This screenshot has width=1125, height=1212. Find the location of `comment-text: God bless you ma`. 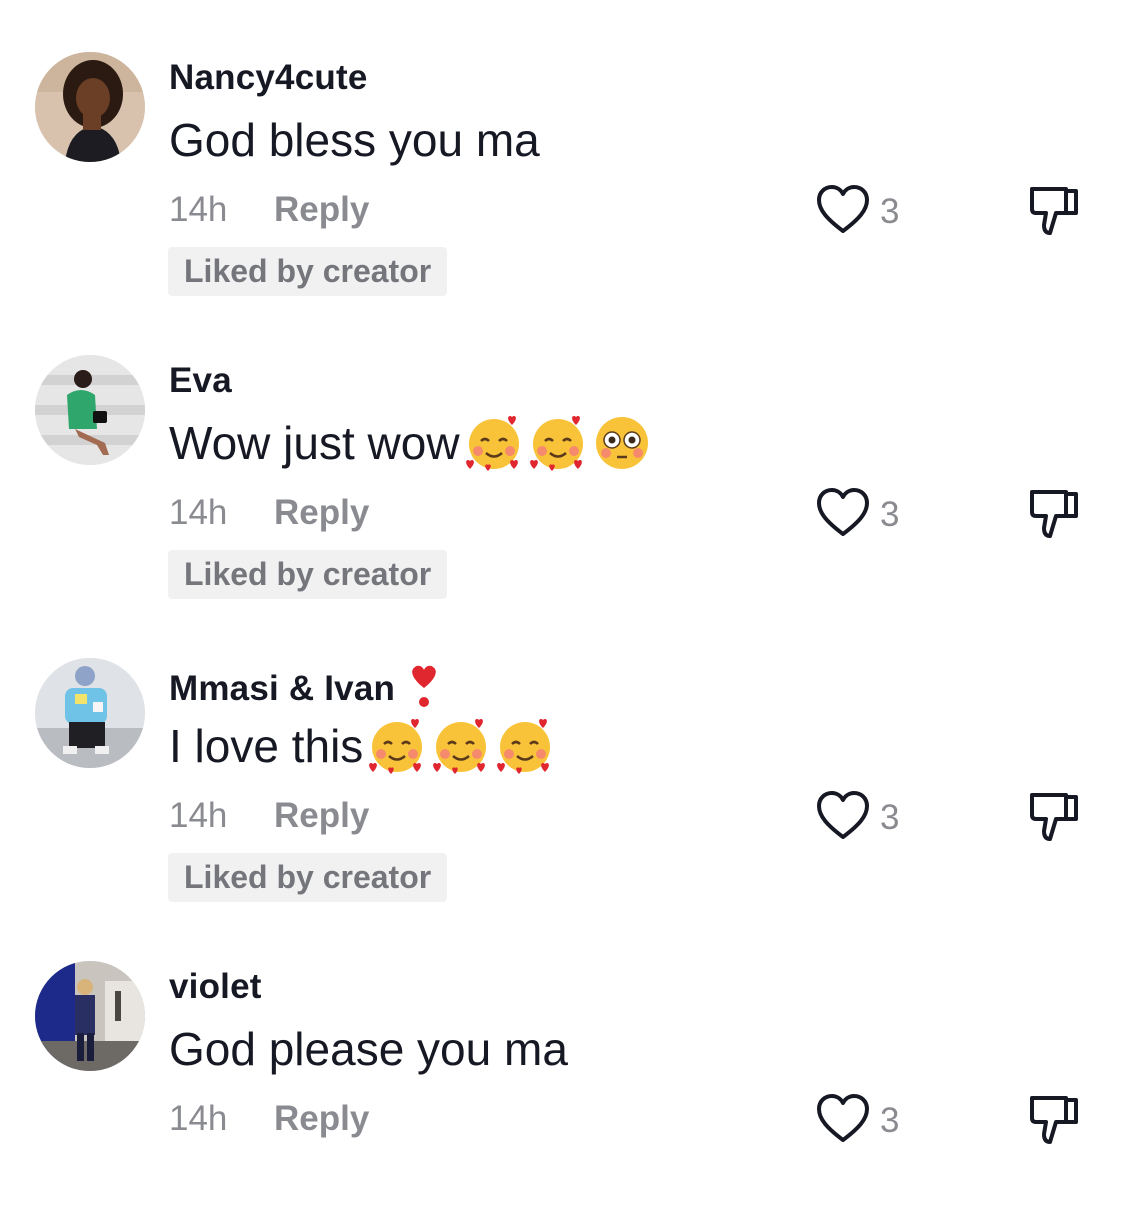

comment-text: God bless you ma is located at coordinates (354, 140).